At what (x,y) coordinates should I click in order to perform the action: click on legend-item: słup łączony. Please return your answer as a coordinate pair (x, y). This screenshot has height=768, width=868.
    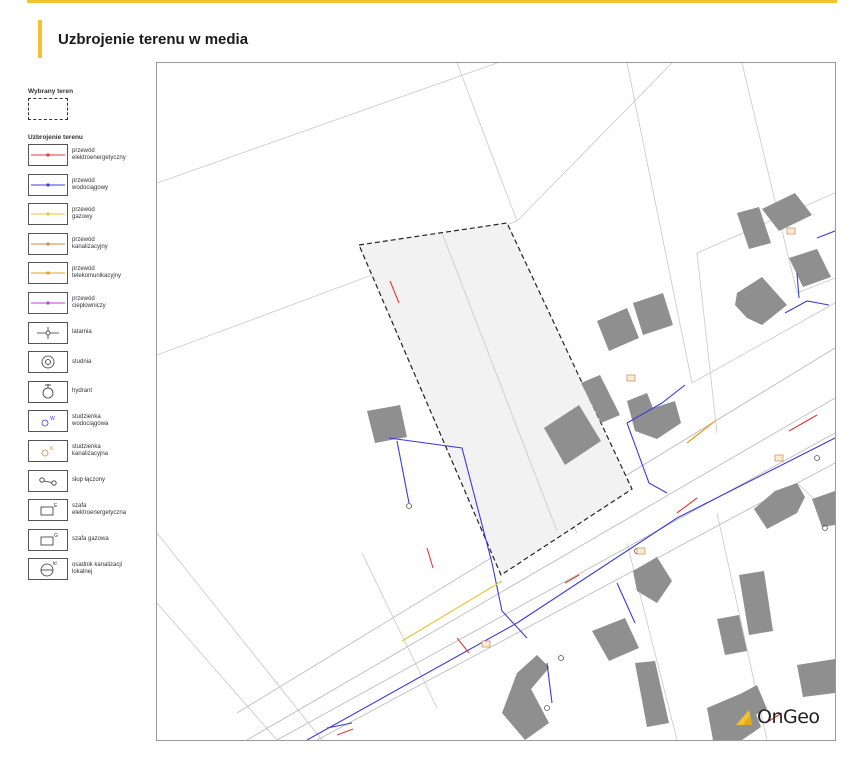
    Looking at the image, I should click on (90, 480).